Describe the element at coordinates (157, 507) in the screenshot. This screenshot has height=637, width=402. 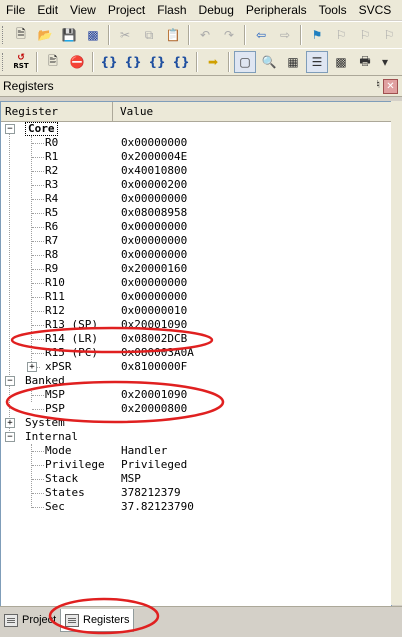
I see `register-value: 37.82123790` at that location.